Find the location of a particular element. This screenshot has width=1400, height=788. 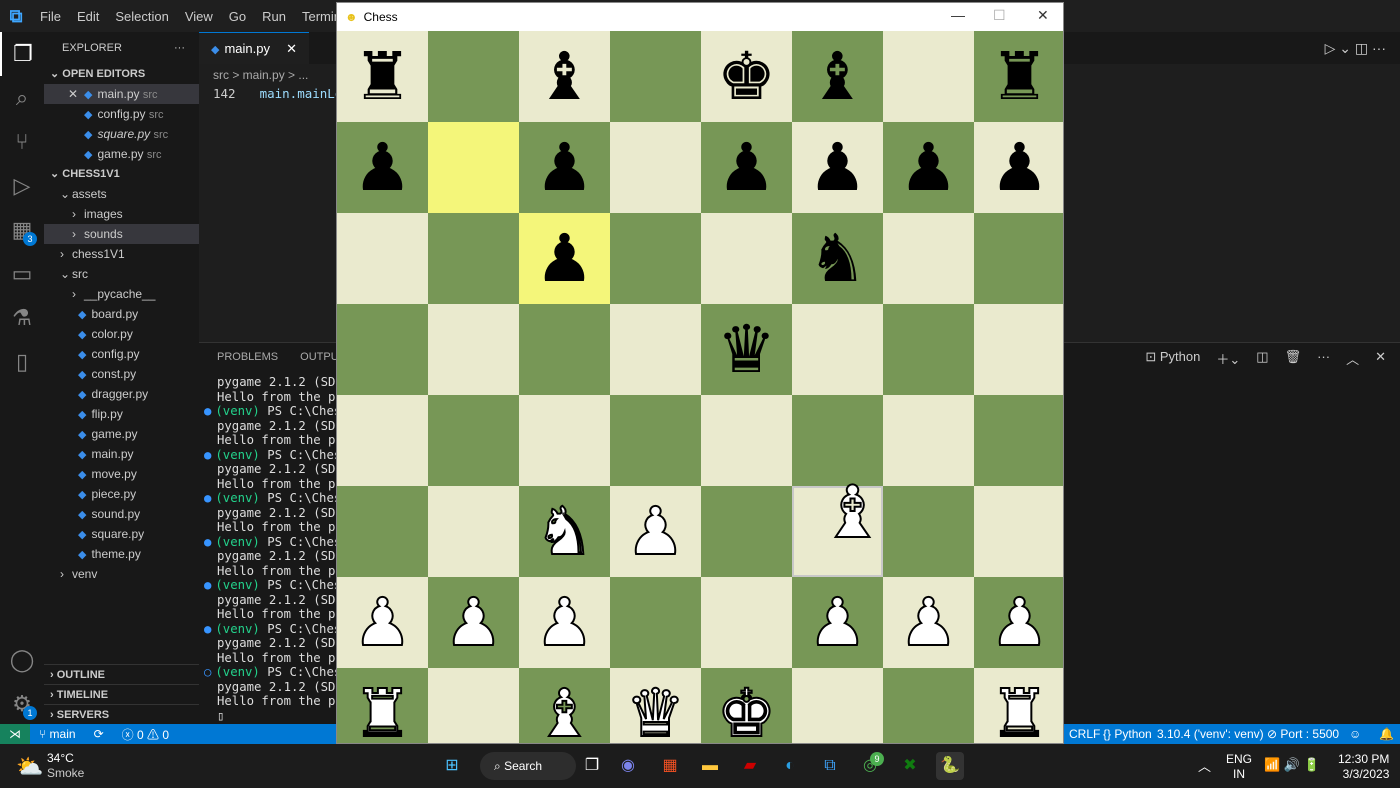

square-d4 is located at coordinates (655, 440).